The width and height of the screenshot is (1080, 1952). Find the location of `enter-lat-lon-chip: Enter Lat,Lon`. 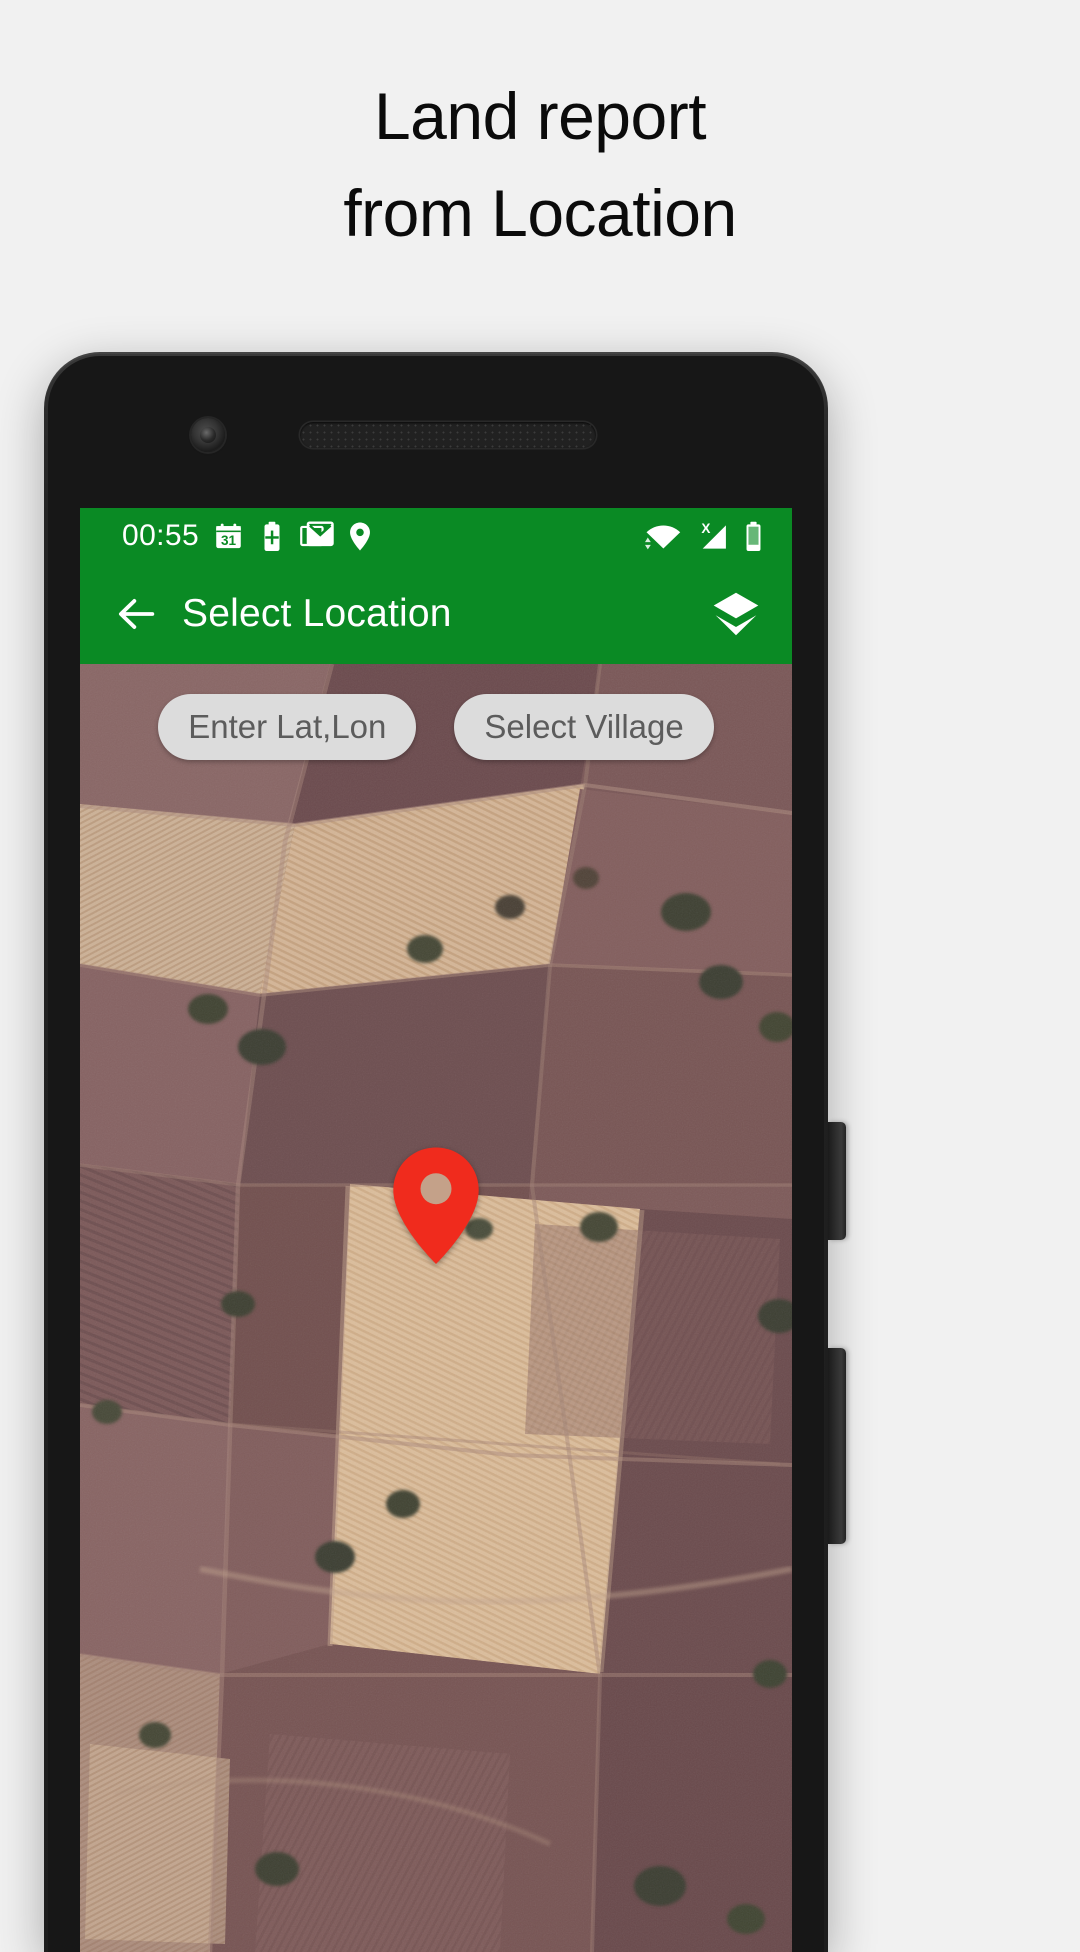

enter-lat-lon-chip: Enter Lat,Lon is located at coordinates (287, 727).